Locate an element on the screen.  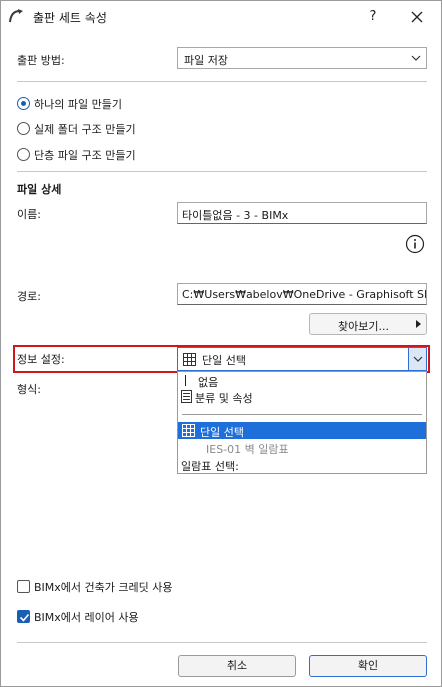
checkbox-label: BIMx에서 건축가 크레딧 사용 is located at coordinates (103, 587).